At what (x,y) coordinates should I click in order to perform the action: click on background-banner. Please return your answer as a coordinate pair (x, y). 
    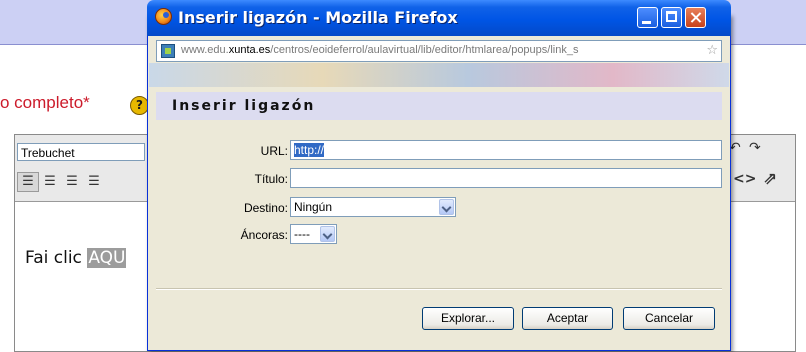
    Looking at the image, I should click on (439, 75).